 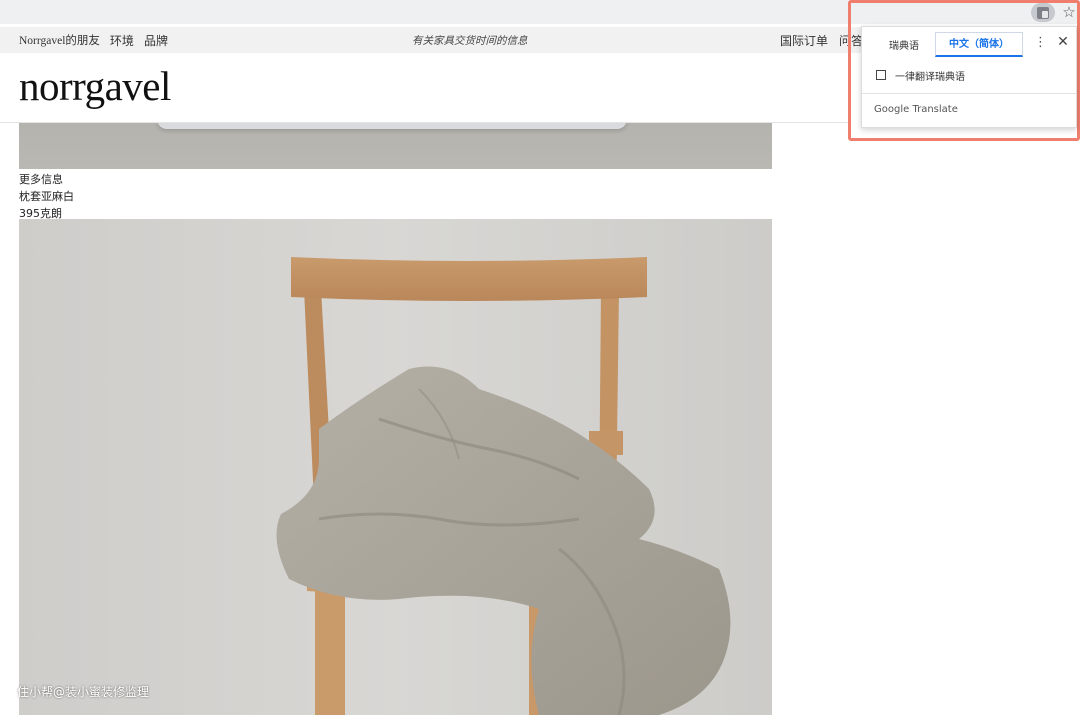 I want to click on more-options-icon: ⋮, so click(x=1040, y=42).